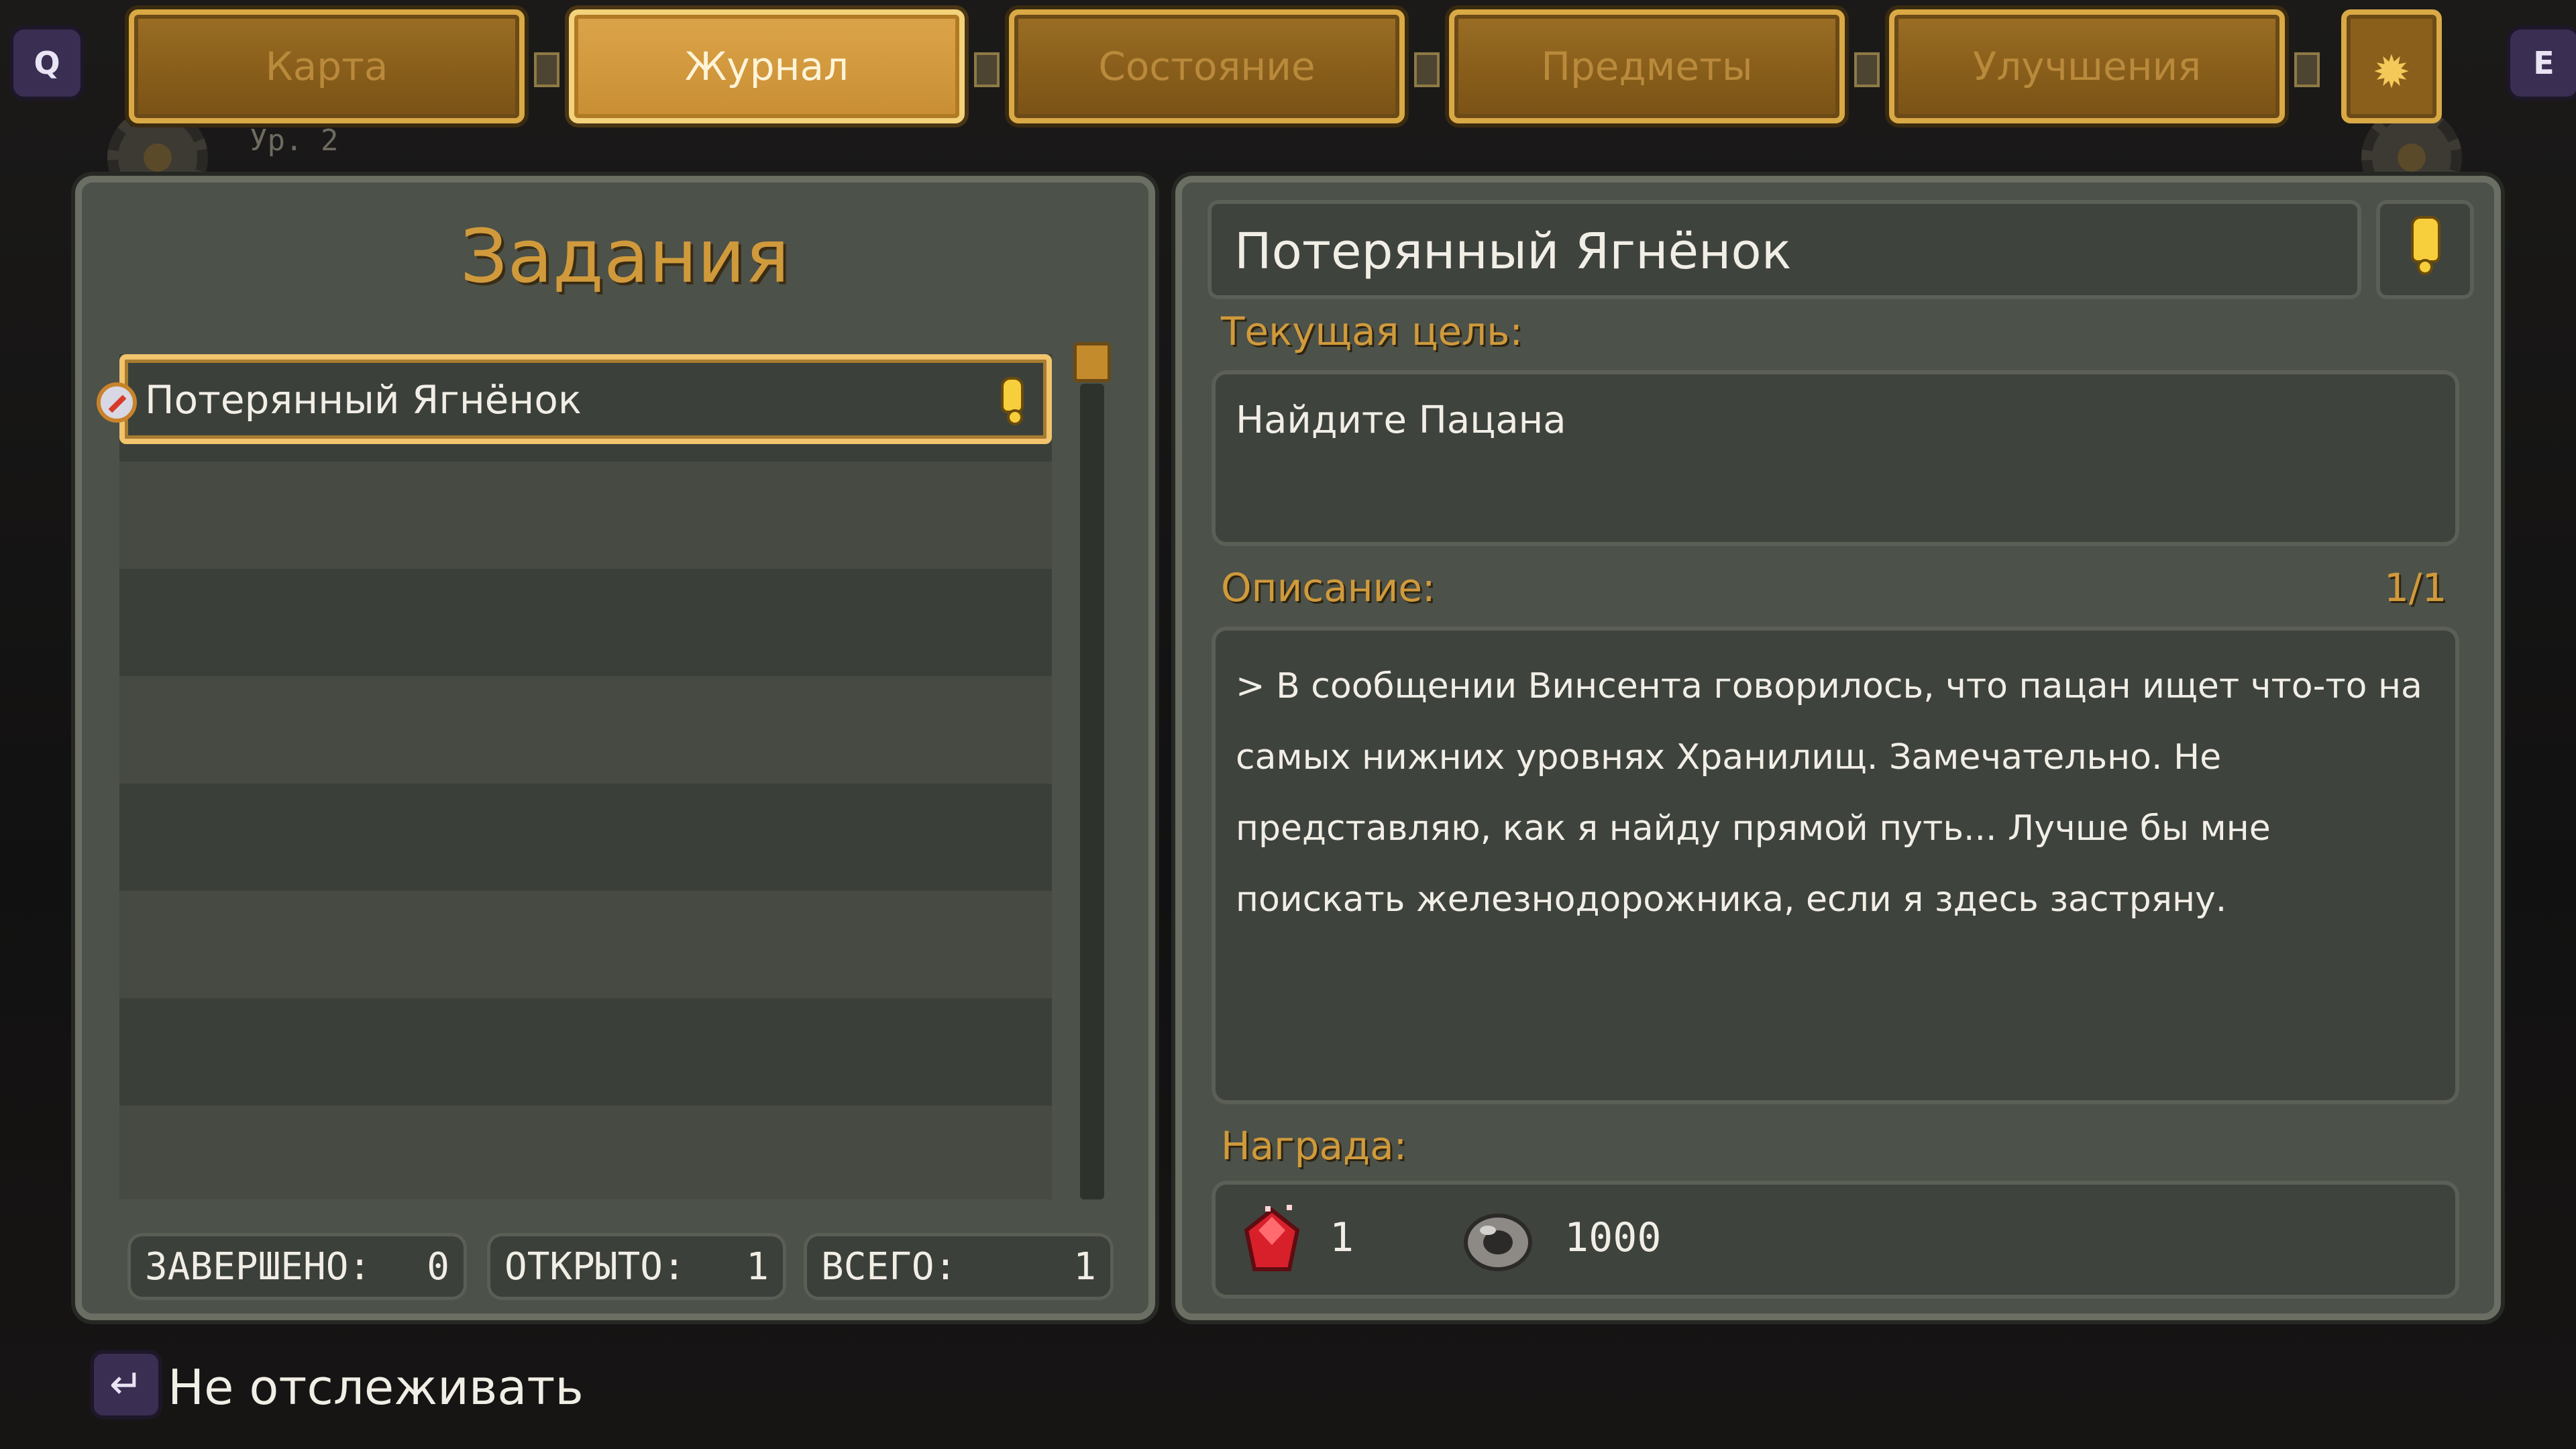  What do you see at coordinates (117, 402) in the screenshot?
I see `compass-icon` at bounding box center [117, 402].